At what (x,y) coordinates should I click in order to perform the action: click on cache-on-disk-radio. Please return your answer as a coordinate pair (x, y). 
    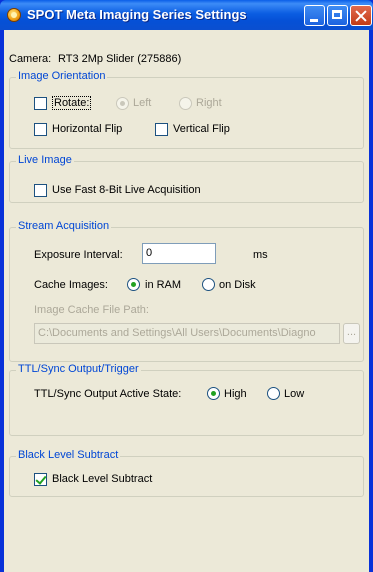
    Looking at the image, I should click on (208, 284).